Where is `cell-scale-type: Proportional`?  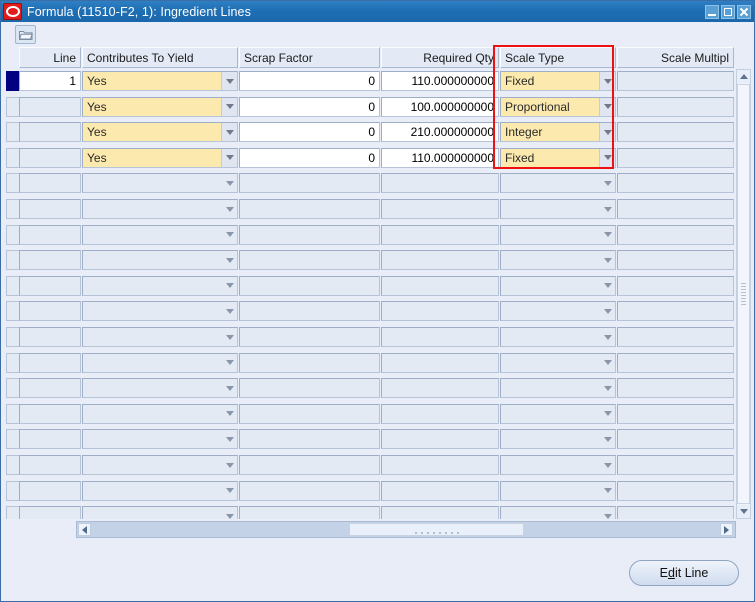
cell-scale-type: Proportional is located at coordinates (558, 106).